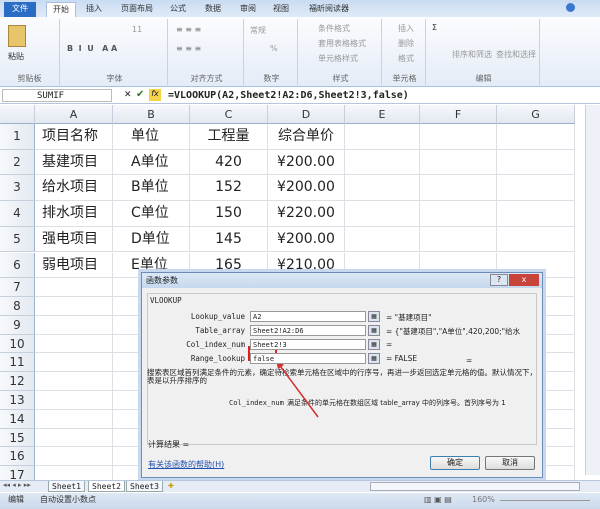 The height and width of the screenshot is (509, 600). Describe the element at coordinates (74, 188) in the screenshot. I see `cell-A3: 给水项目` at that location.